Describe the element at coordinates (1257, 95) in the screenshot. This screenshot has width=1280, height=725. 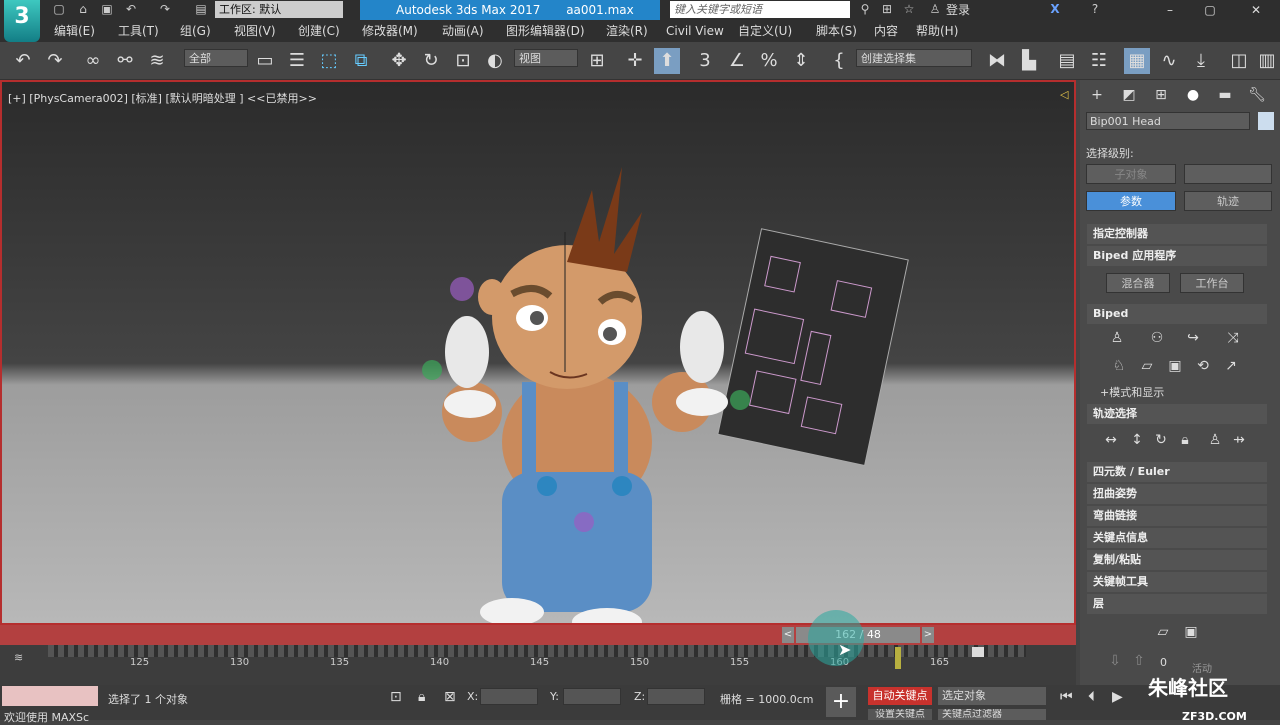
I see `utilities-tab-icon: 🔧︎` at that location.